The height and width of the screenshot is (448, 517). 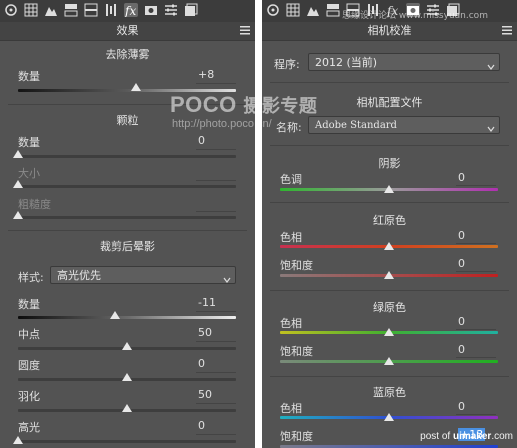 What do you see at coordinates (191, 10) in the screenshot?
I see `presets-icon` at bounding box center [191, 10].